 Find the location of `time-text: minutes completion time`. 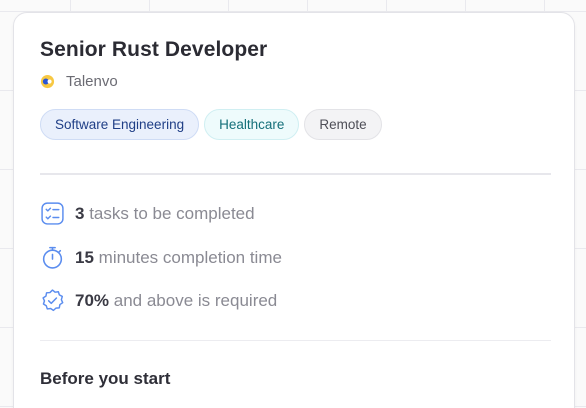

time-text: minutes completion time is located at coordinates (190, 257).